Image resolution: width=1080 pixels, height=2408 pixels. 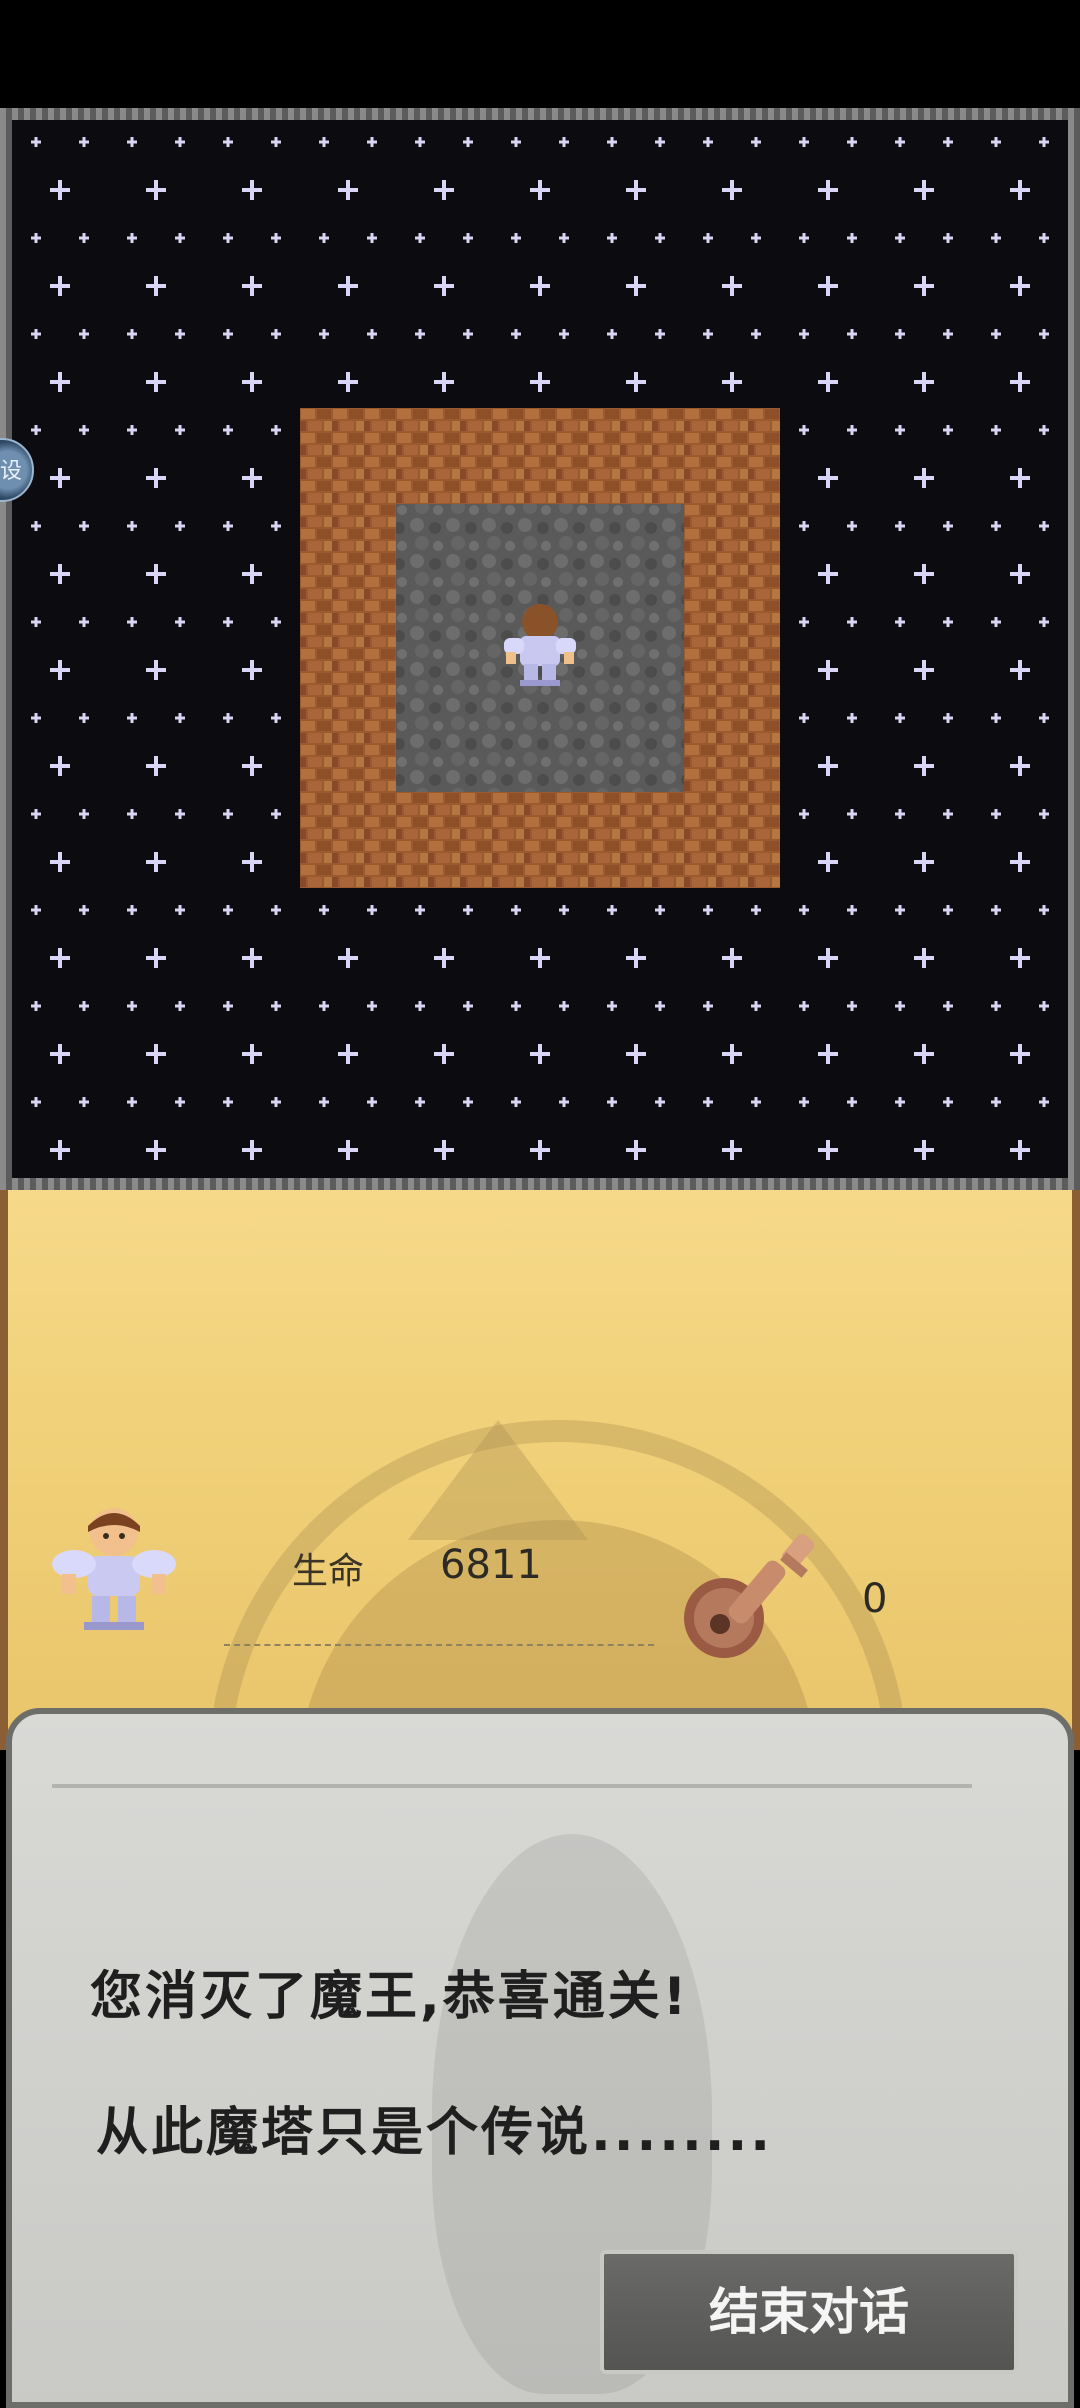 I want to click on hp-label: 生命, so click(x=328, y=1571).